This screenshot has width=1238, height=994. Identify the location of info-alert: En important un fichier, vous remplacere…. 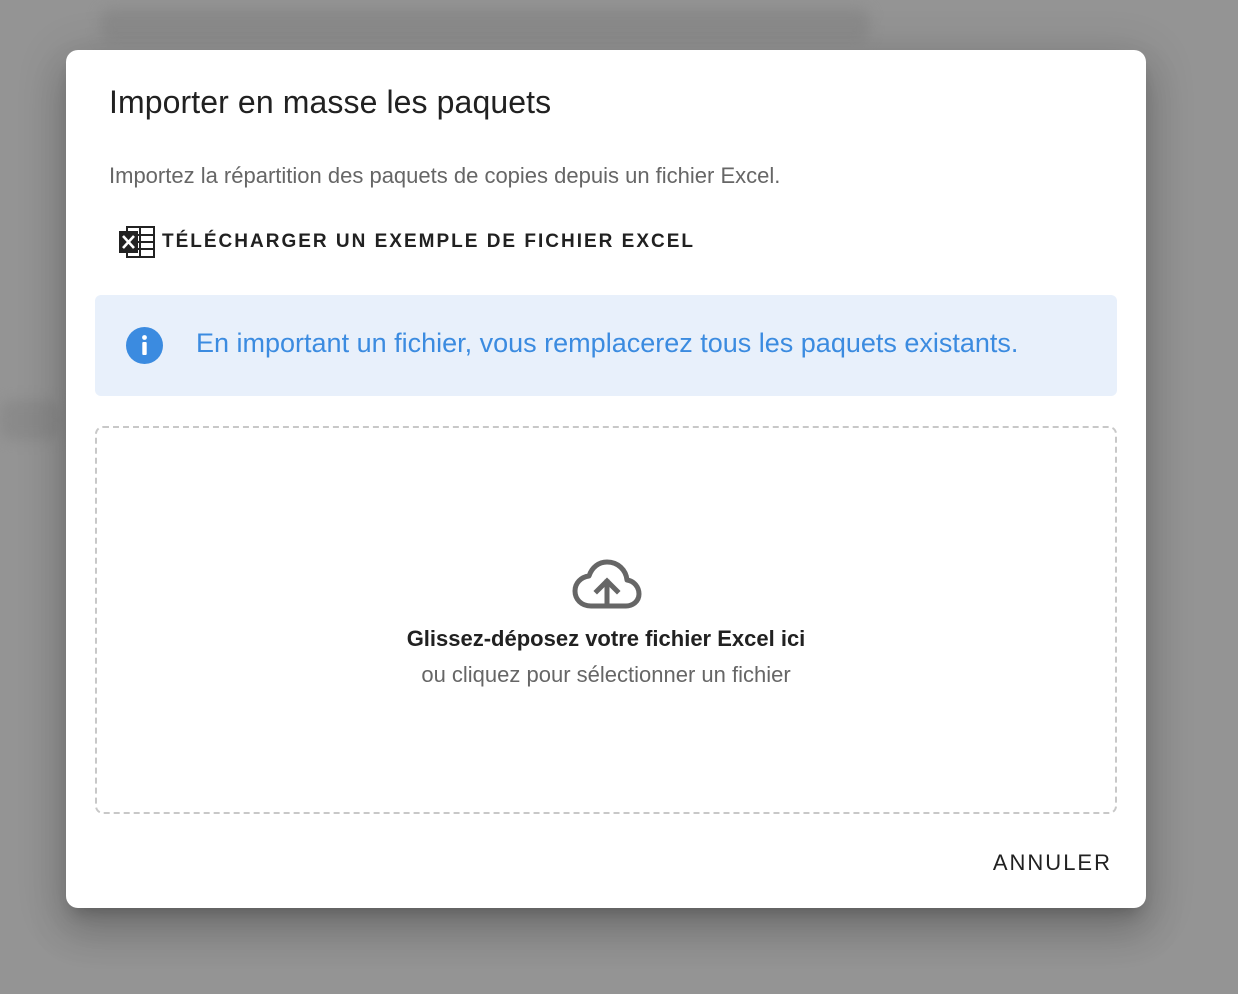
(606, 345).